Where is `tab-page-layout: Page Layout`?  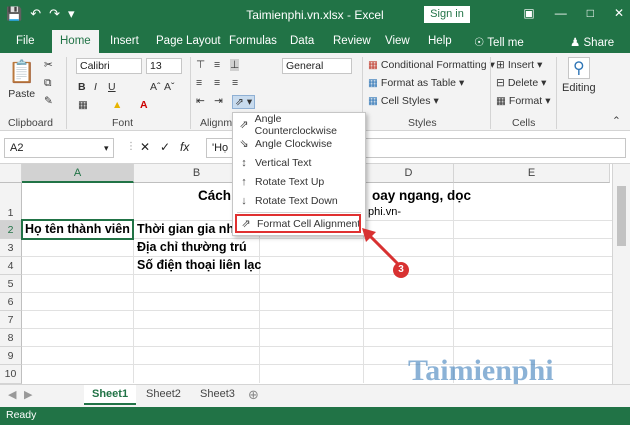
tab-page-layout: Page Layout is located at coordinates (188, 41).